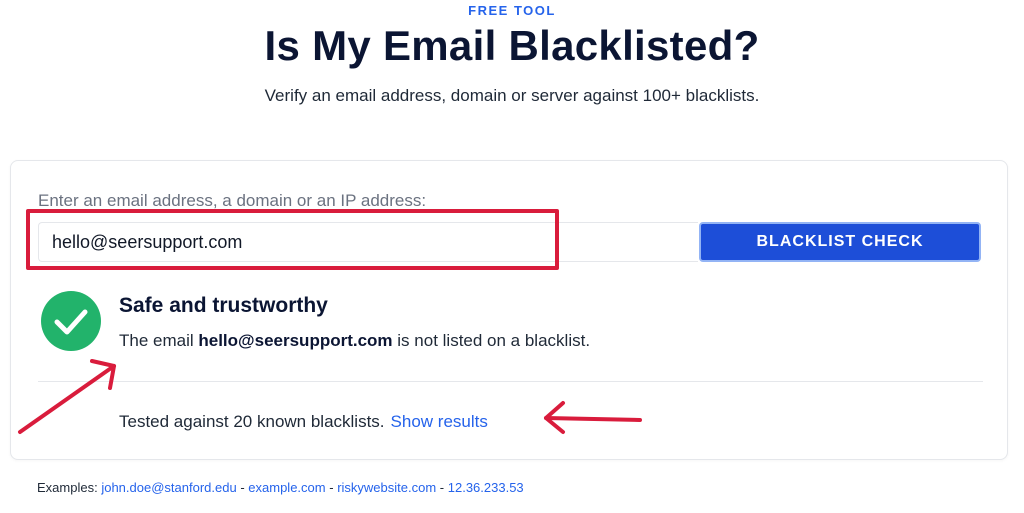 This screenshot has width=1024, height=513. I want to click on example-link-ip: 12.36.233.53, so click(486, 487).